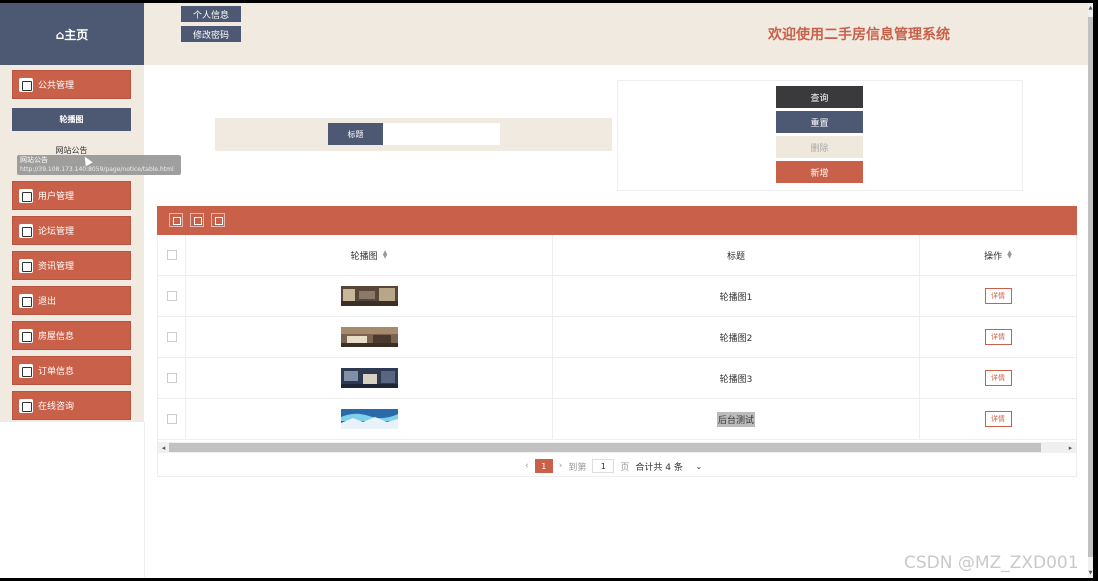 This screenshot has width=1098, height=581. Describe the element at coordinates (71, 370) in the screenshot. I see `sidebar-item-orders: 订单信息` at that location.